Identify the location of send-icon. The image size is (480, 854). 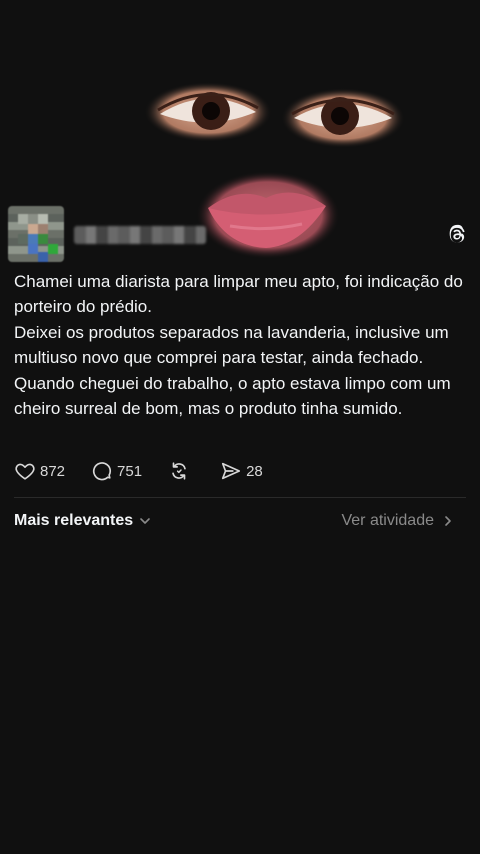
(231, 471).